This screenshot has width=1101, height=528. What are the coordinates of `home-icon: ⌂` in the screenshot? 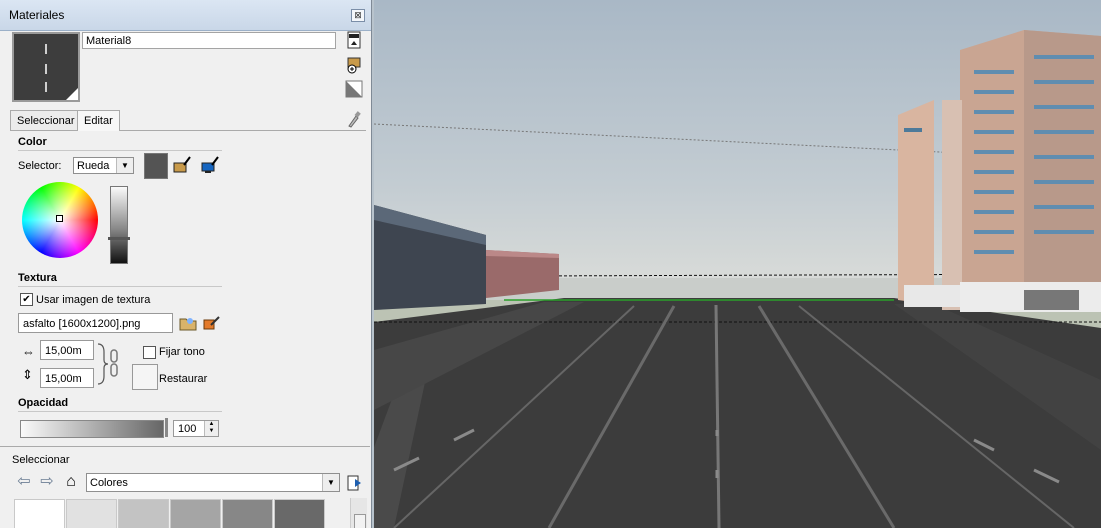 It's located at (71, 482).